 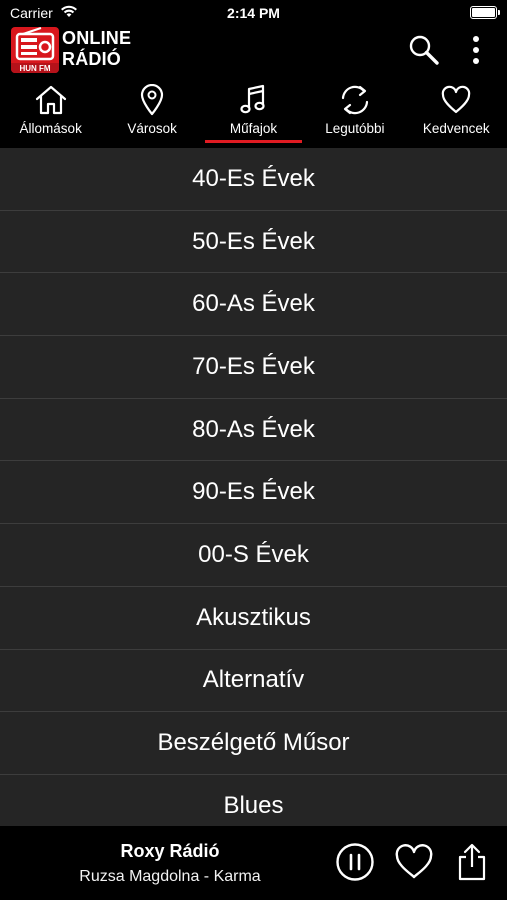 I want to click on more-vertical-icon, so click(x=476, y=50).